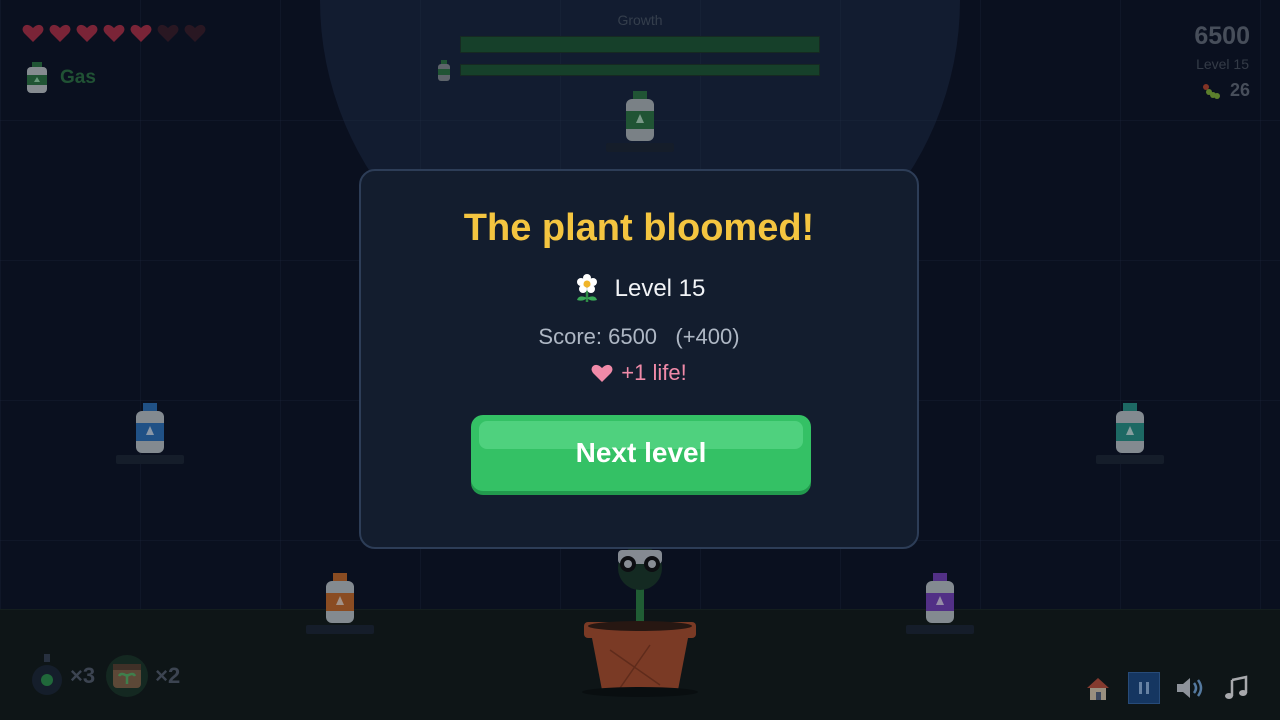  What do you see at coordinates (639, 228) in the screenshot?
I see `dialog-title: The plant bloomed!` at bounding box center [639, 228].